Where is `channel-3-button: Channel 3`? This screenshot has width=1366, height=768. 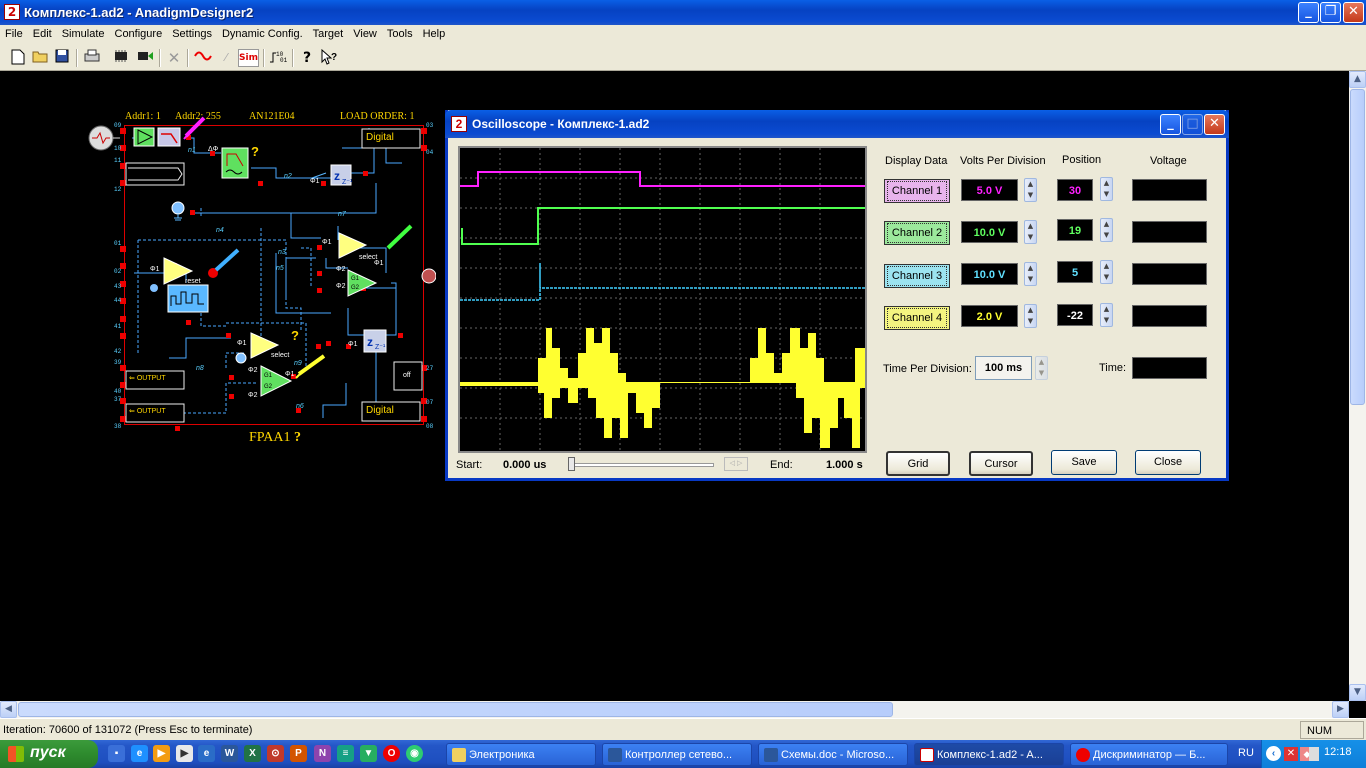 channel-3-button: Channel 3 is located at coordinates (917, 276).